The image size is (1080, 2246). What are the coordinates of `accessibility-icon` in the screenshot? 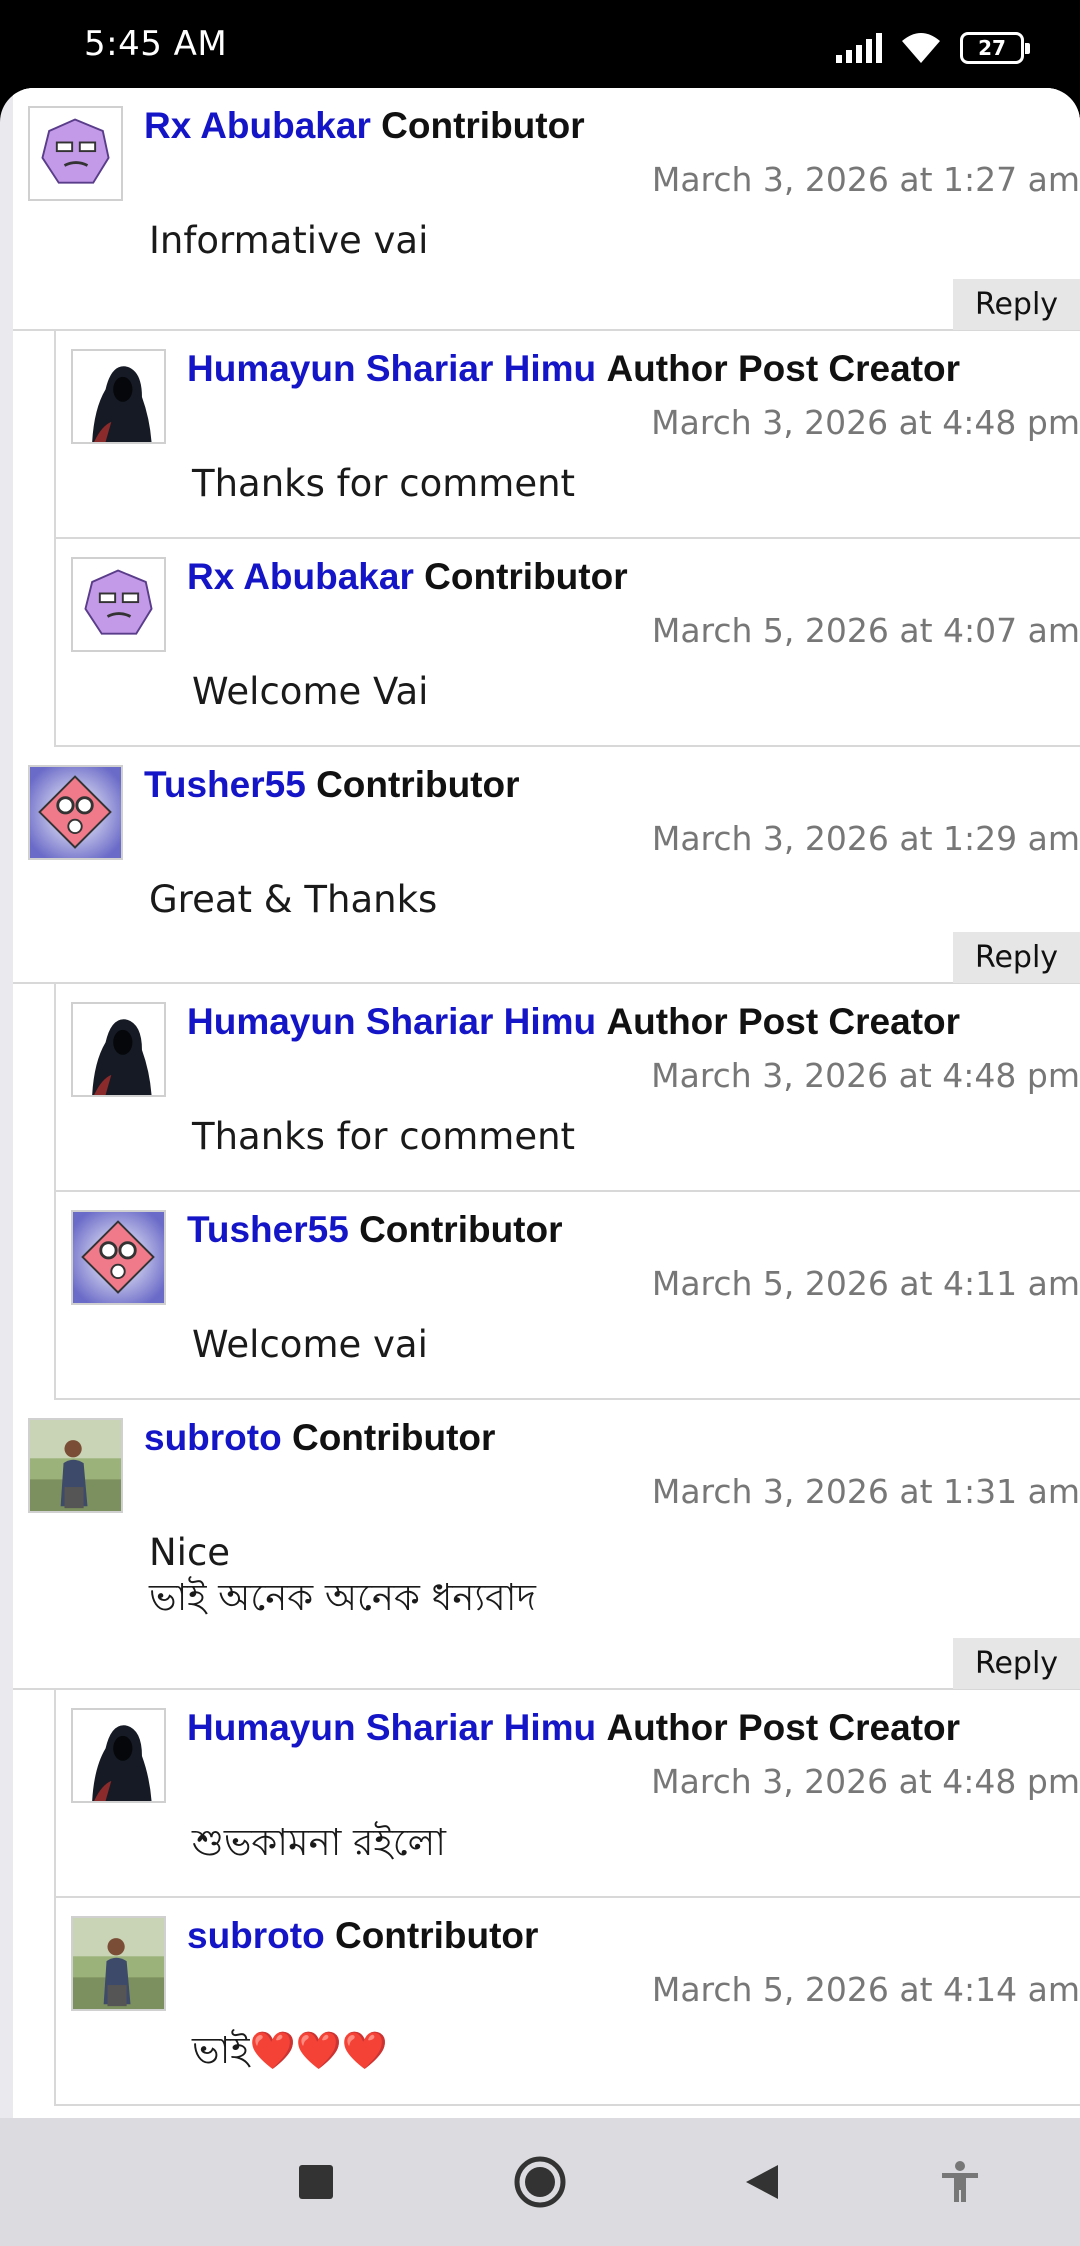 It's located at (960, 2181).